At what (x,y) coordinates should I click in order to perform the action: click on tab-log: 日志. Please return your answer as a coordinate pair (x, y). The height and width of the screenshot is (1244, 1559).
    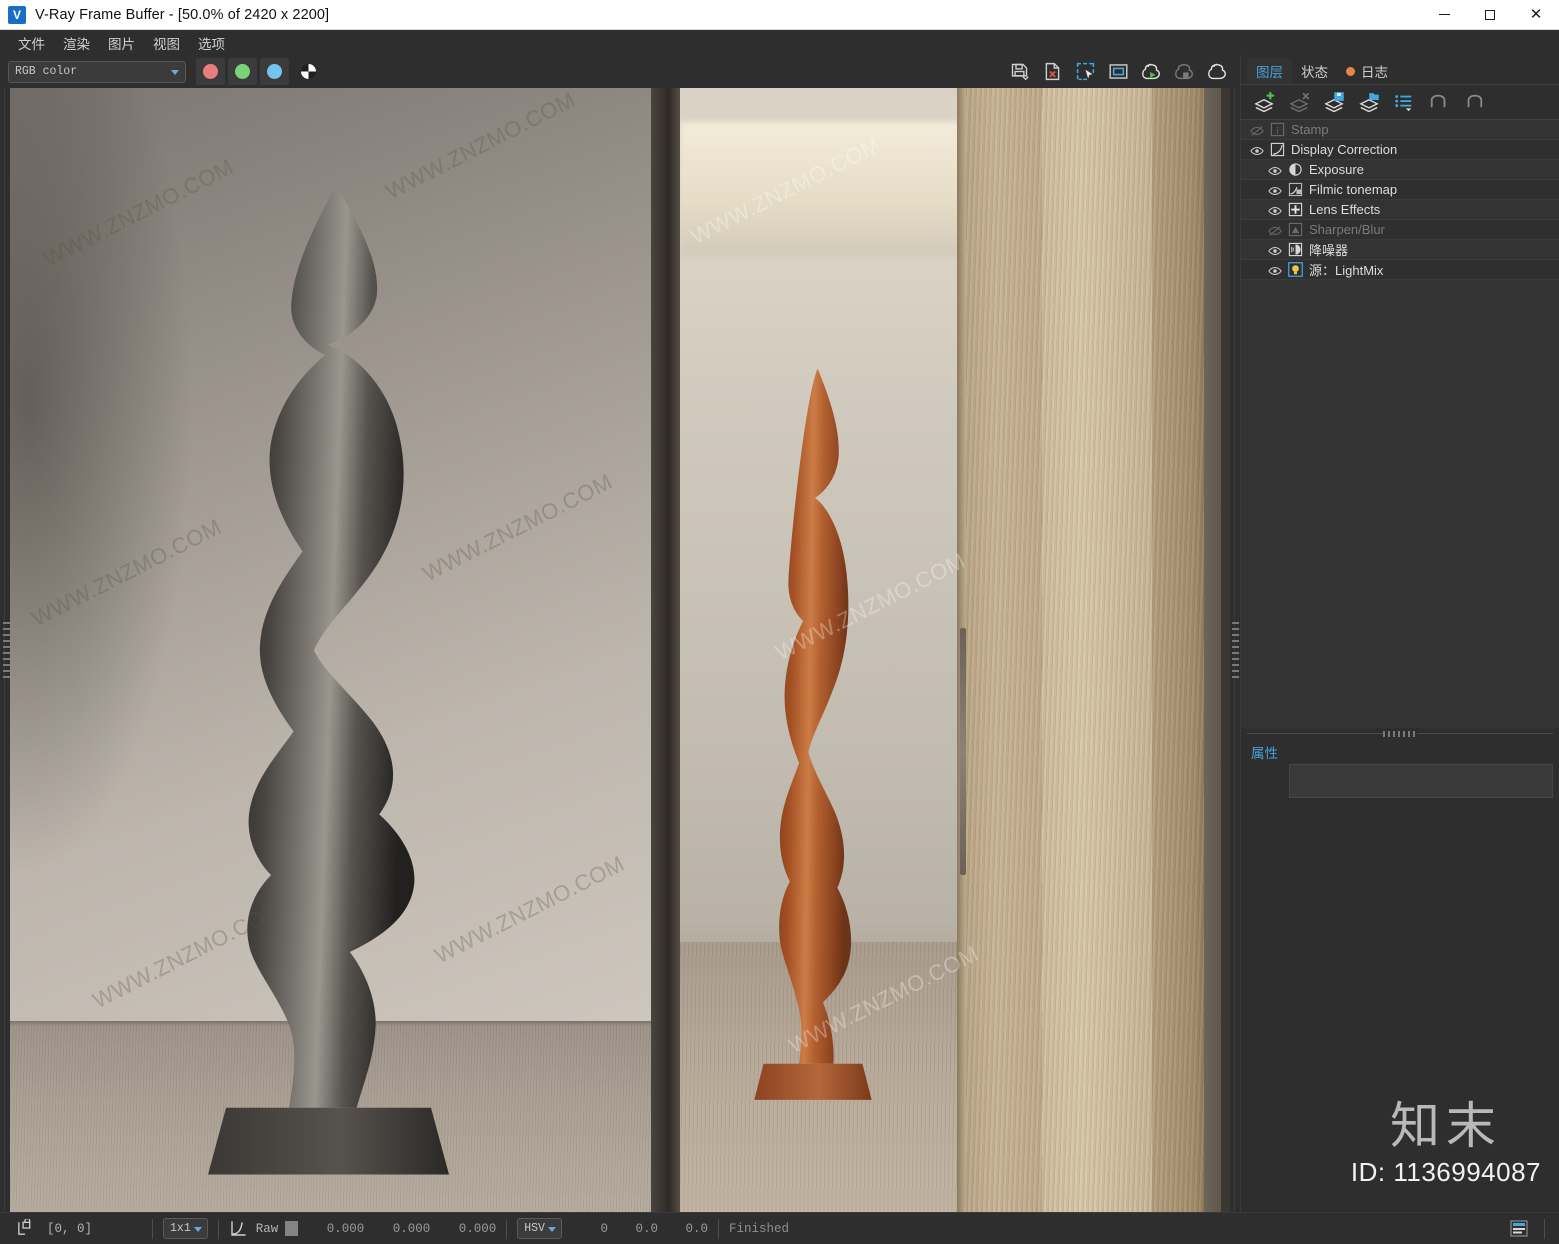
    Looking at the image, I should click on (1367, 71).